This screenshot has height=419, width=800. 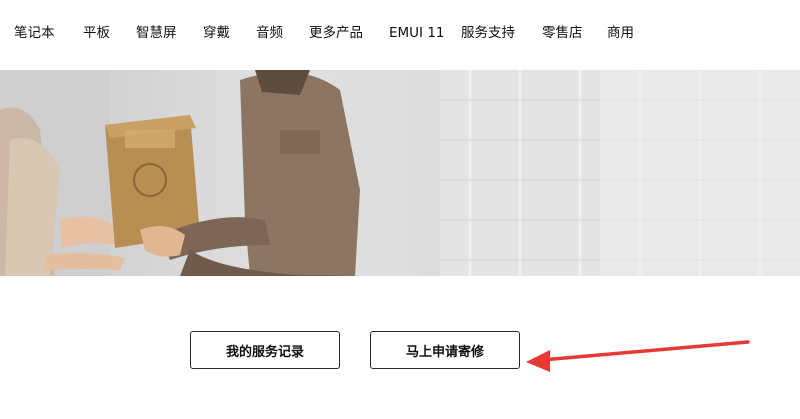 I want to click on nav-item-wearables: 穿戴, so click(x=216, y=33).